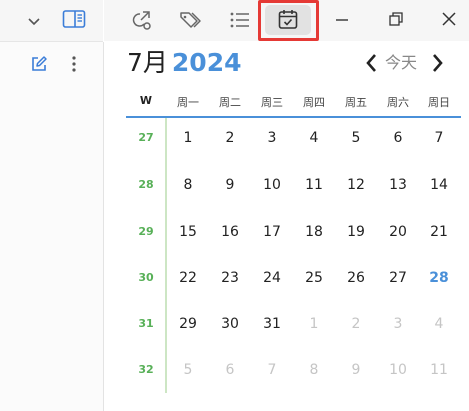 This screenshot has height=411, width=469. What do you see at coordinates (356, 185) in the screenshot?
I see `calendar-day: 12` at bounding box center [356, 185].